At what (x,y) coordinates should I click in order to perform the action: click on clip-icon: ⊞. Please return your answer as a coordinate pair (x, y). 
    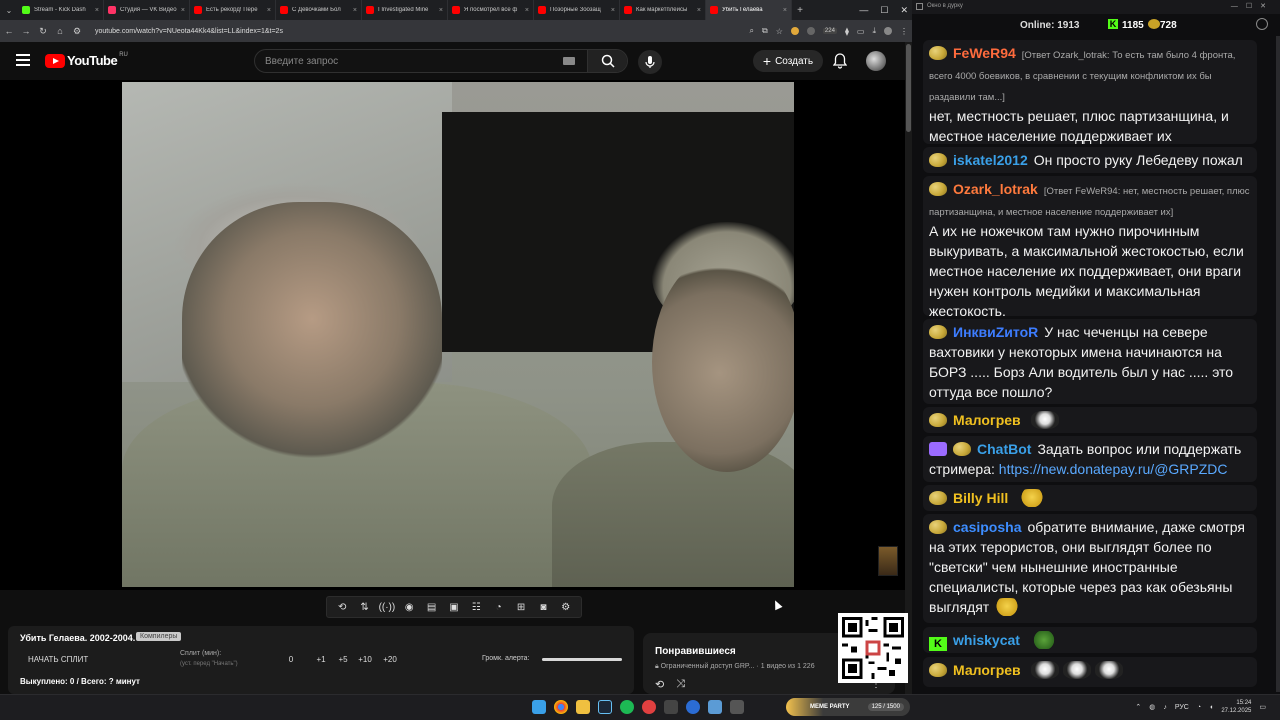
    Looking at the image, I should click on (521, 607).